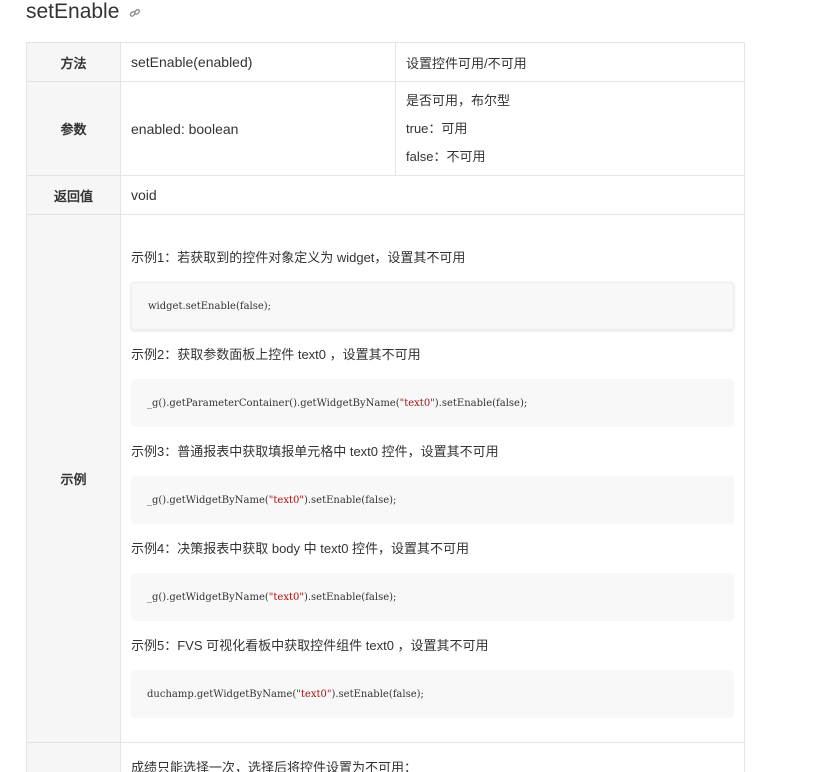  Describe the element at coordinates (570, 62) in the screenshot. I see `method-description: 设置控件可用/不可用` at that location.